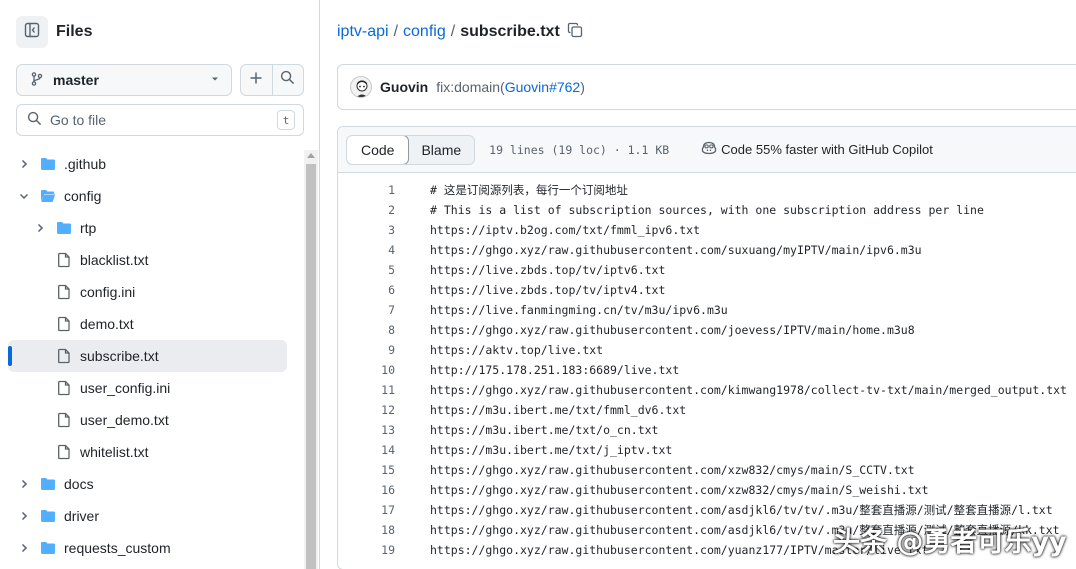  What do you see at coordinates (441, 150) in the screenshot?
I see `tab-blame: Blame` at bounding box center [441, 150].